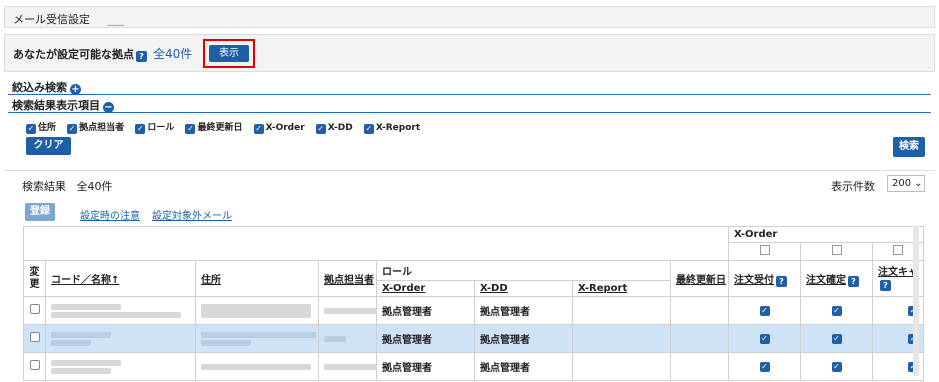 This screenshot has width=939, height=382. What do you see at coordinates (523, 270) in the screenshot?
I see `col-role: ロール` at bounding box center [523, 270].